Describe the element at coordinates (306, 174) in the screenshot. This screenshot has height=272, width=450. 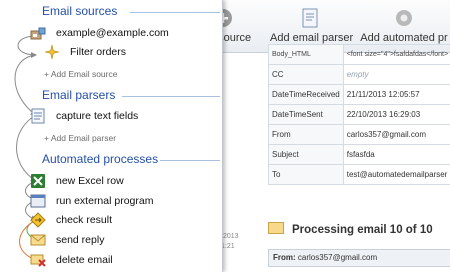
I see `table-key: To` at that location.